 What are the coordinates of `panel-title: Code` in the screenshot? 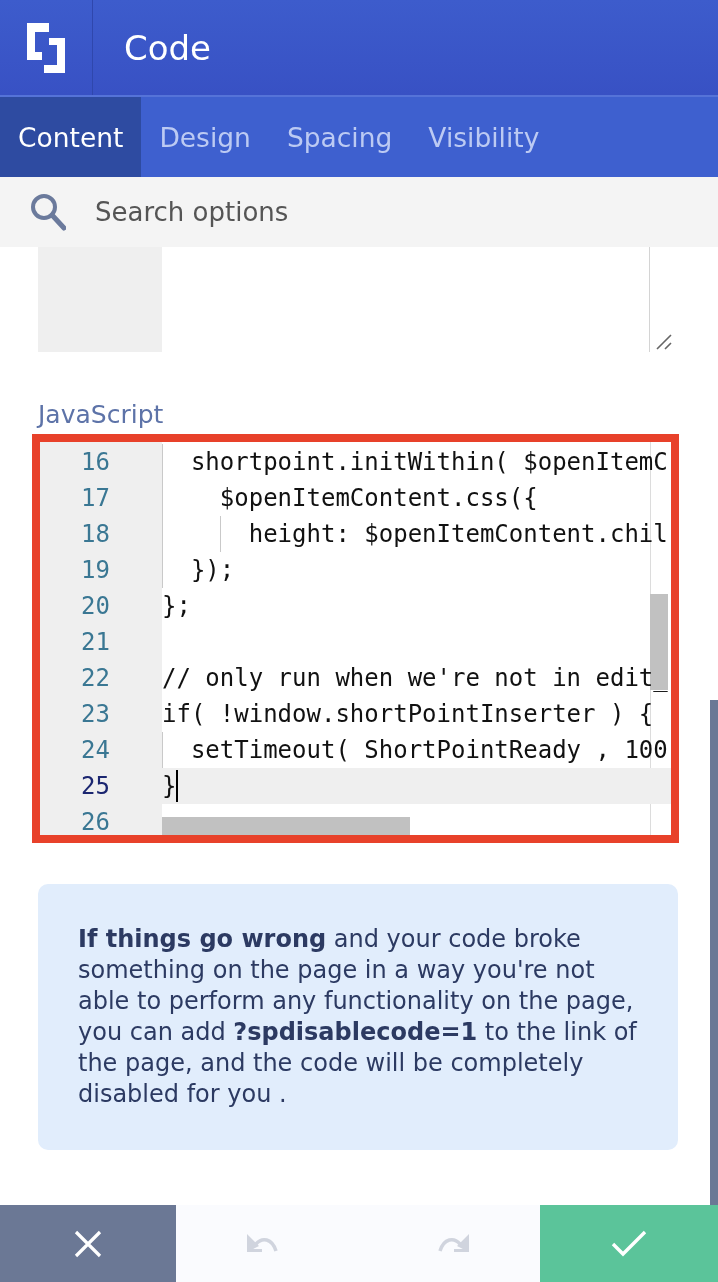 It's located at (168, 47).